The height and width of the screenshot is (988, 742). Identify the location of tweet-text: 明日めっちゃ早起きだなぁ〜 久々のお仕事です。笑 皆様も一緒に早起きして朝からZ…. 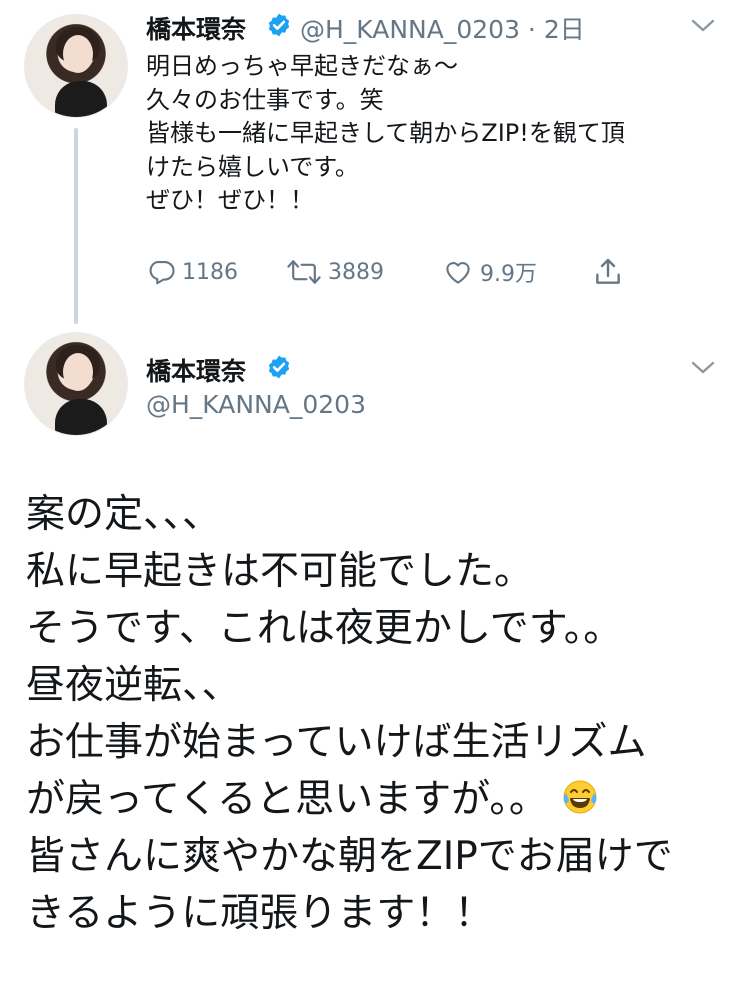
(385, 134).